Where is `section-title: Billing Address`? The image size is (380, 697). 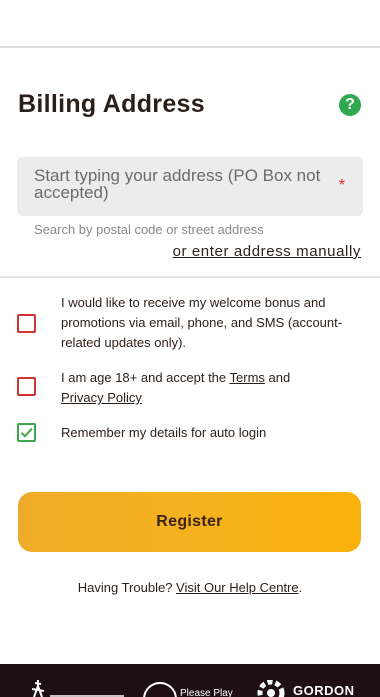 section-title: Billing Address is located at coordinates (111, 104).